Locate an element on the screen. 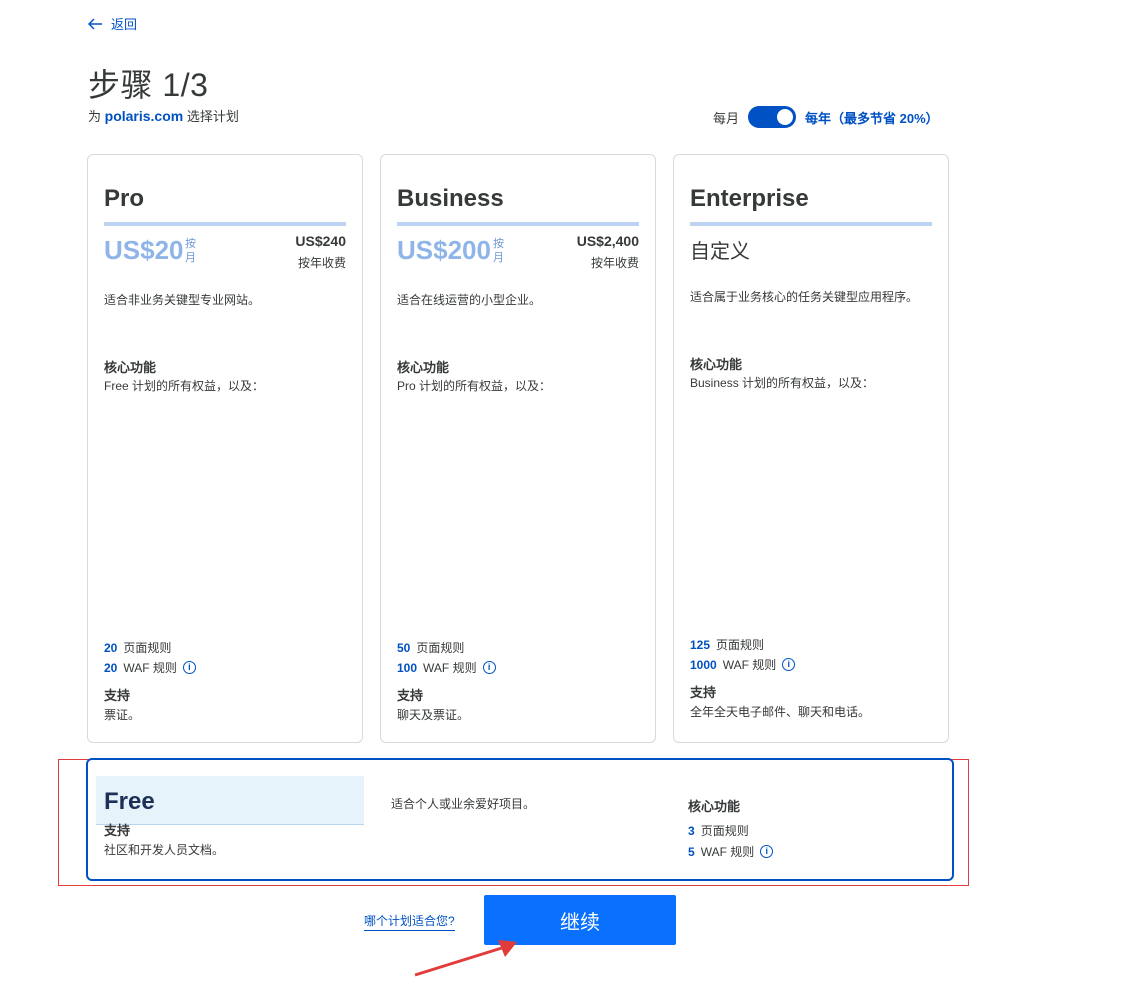 This screenshot has width=1133, height=1008. waf-rules-feature: 1000 WAF 规则 i is located at coordinates (743, 664).